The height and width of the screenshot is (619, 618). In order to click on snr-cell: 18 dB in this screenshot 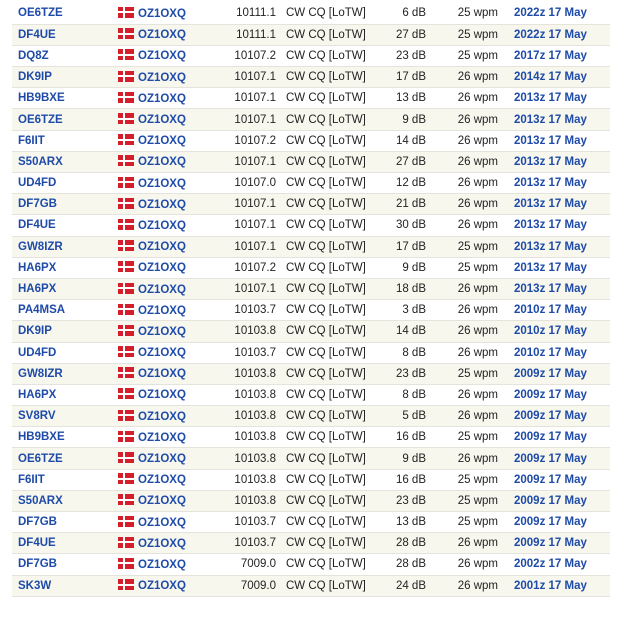, I will do `click(399, 289)`.